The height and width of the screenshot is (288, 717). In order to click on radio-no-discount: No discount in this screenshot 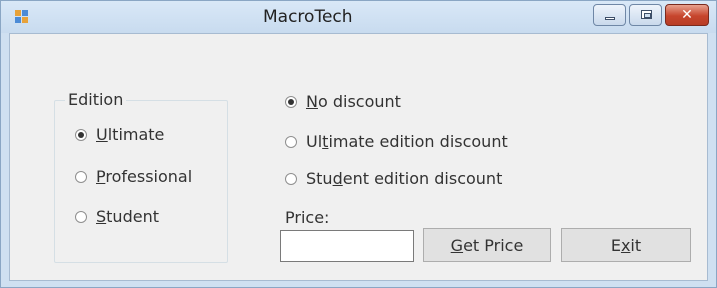, I will do `click(343, 101)`.